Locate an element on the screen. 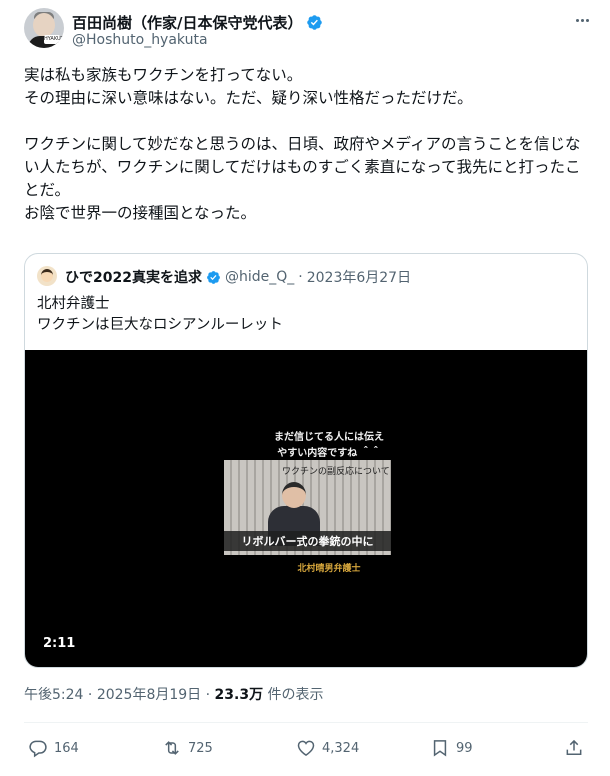  heart-icon is located at coordinates (306, 748).